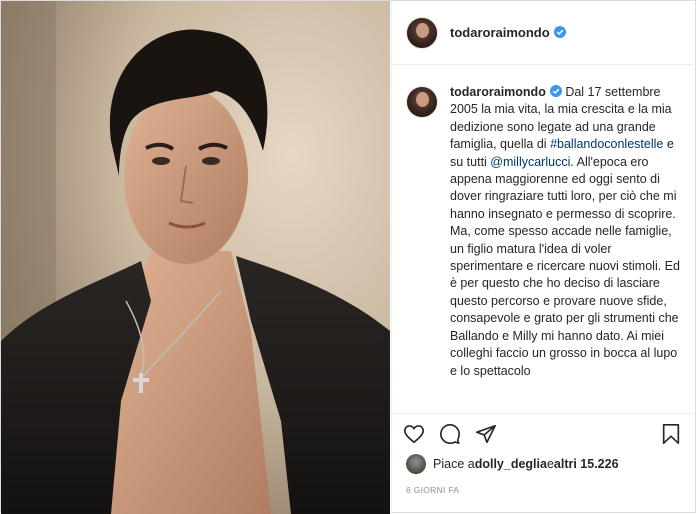  What do you see at coordinates (530, 162) in the screenshot?
I see `mention-link: @millycarlucci` at bounding box center [530, 162].